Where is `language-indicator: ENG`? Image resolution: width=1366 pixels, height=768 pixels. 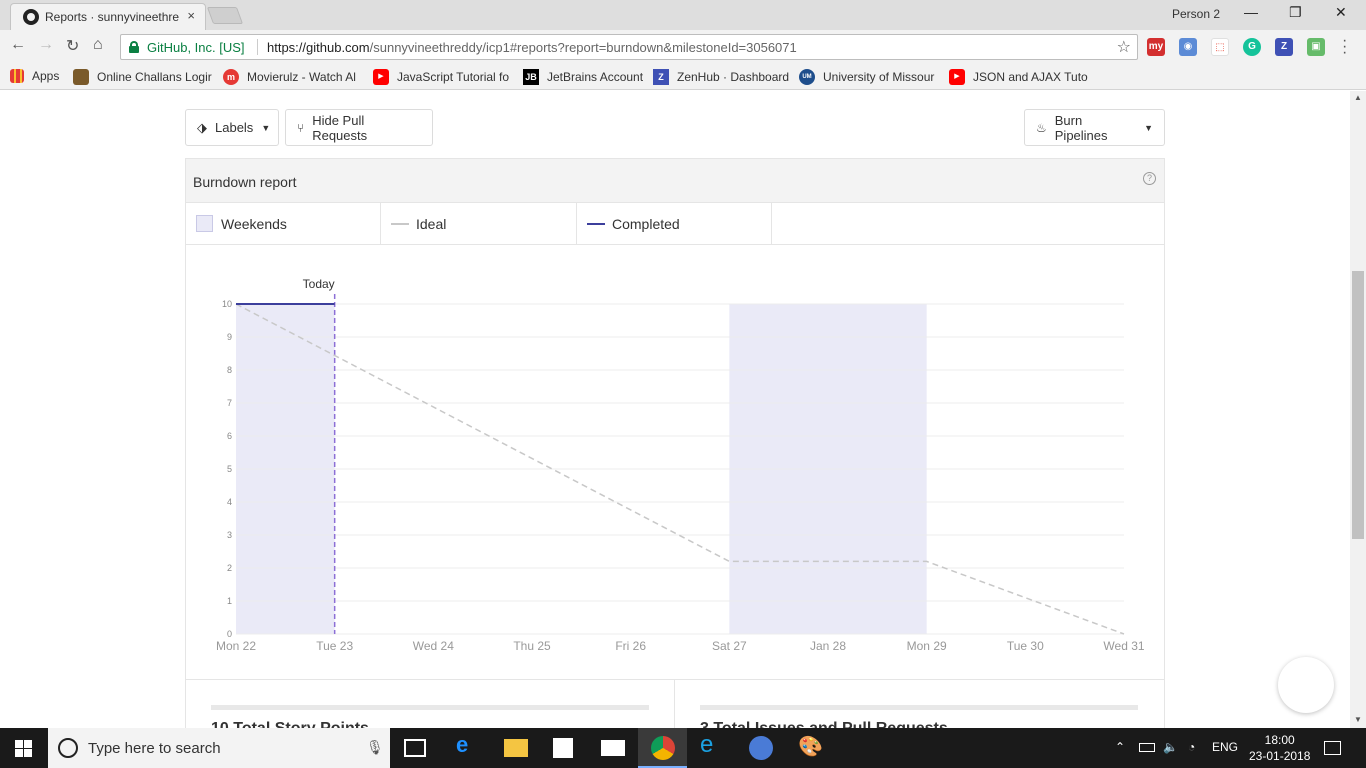
language-indicator: ENG is located at coordinates (1225, 747).